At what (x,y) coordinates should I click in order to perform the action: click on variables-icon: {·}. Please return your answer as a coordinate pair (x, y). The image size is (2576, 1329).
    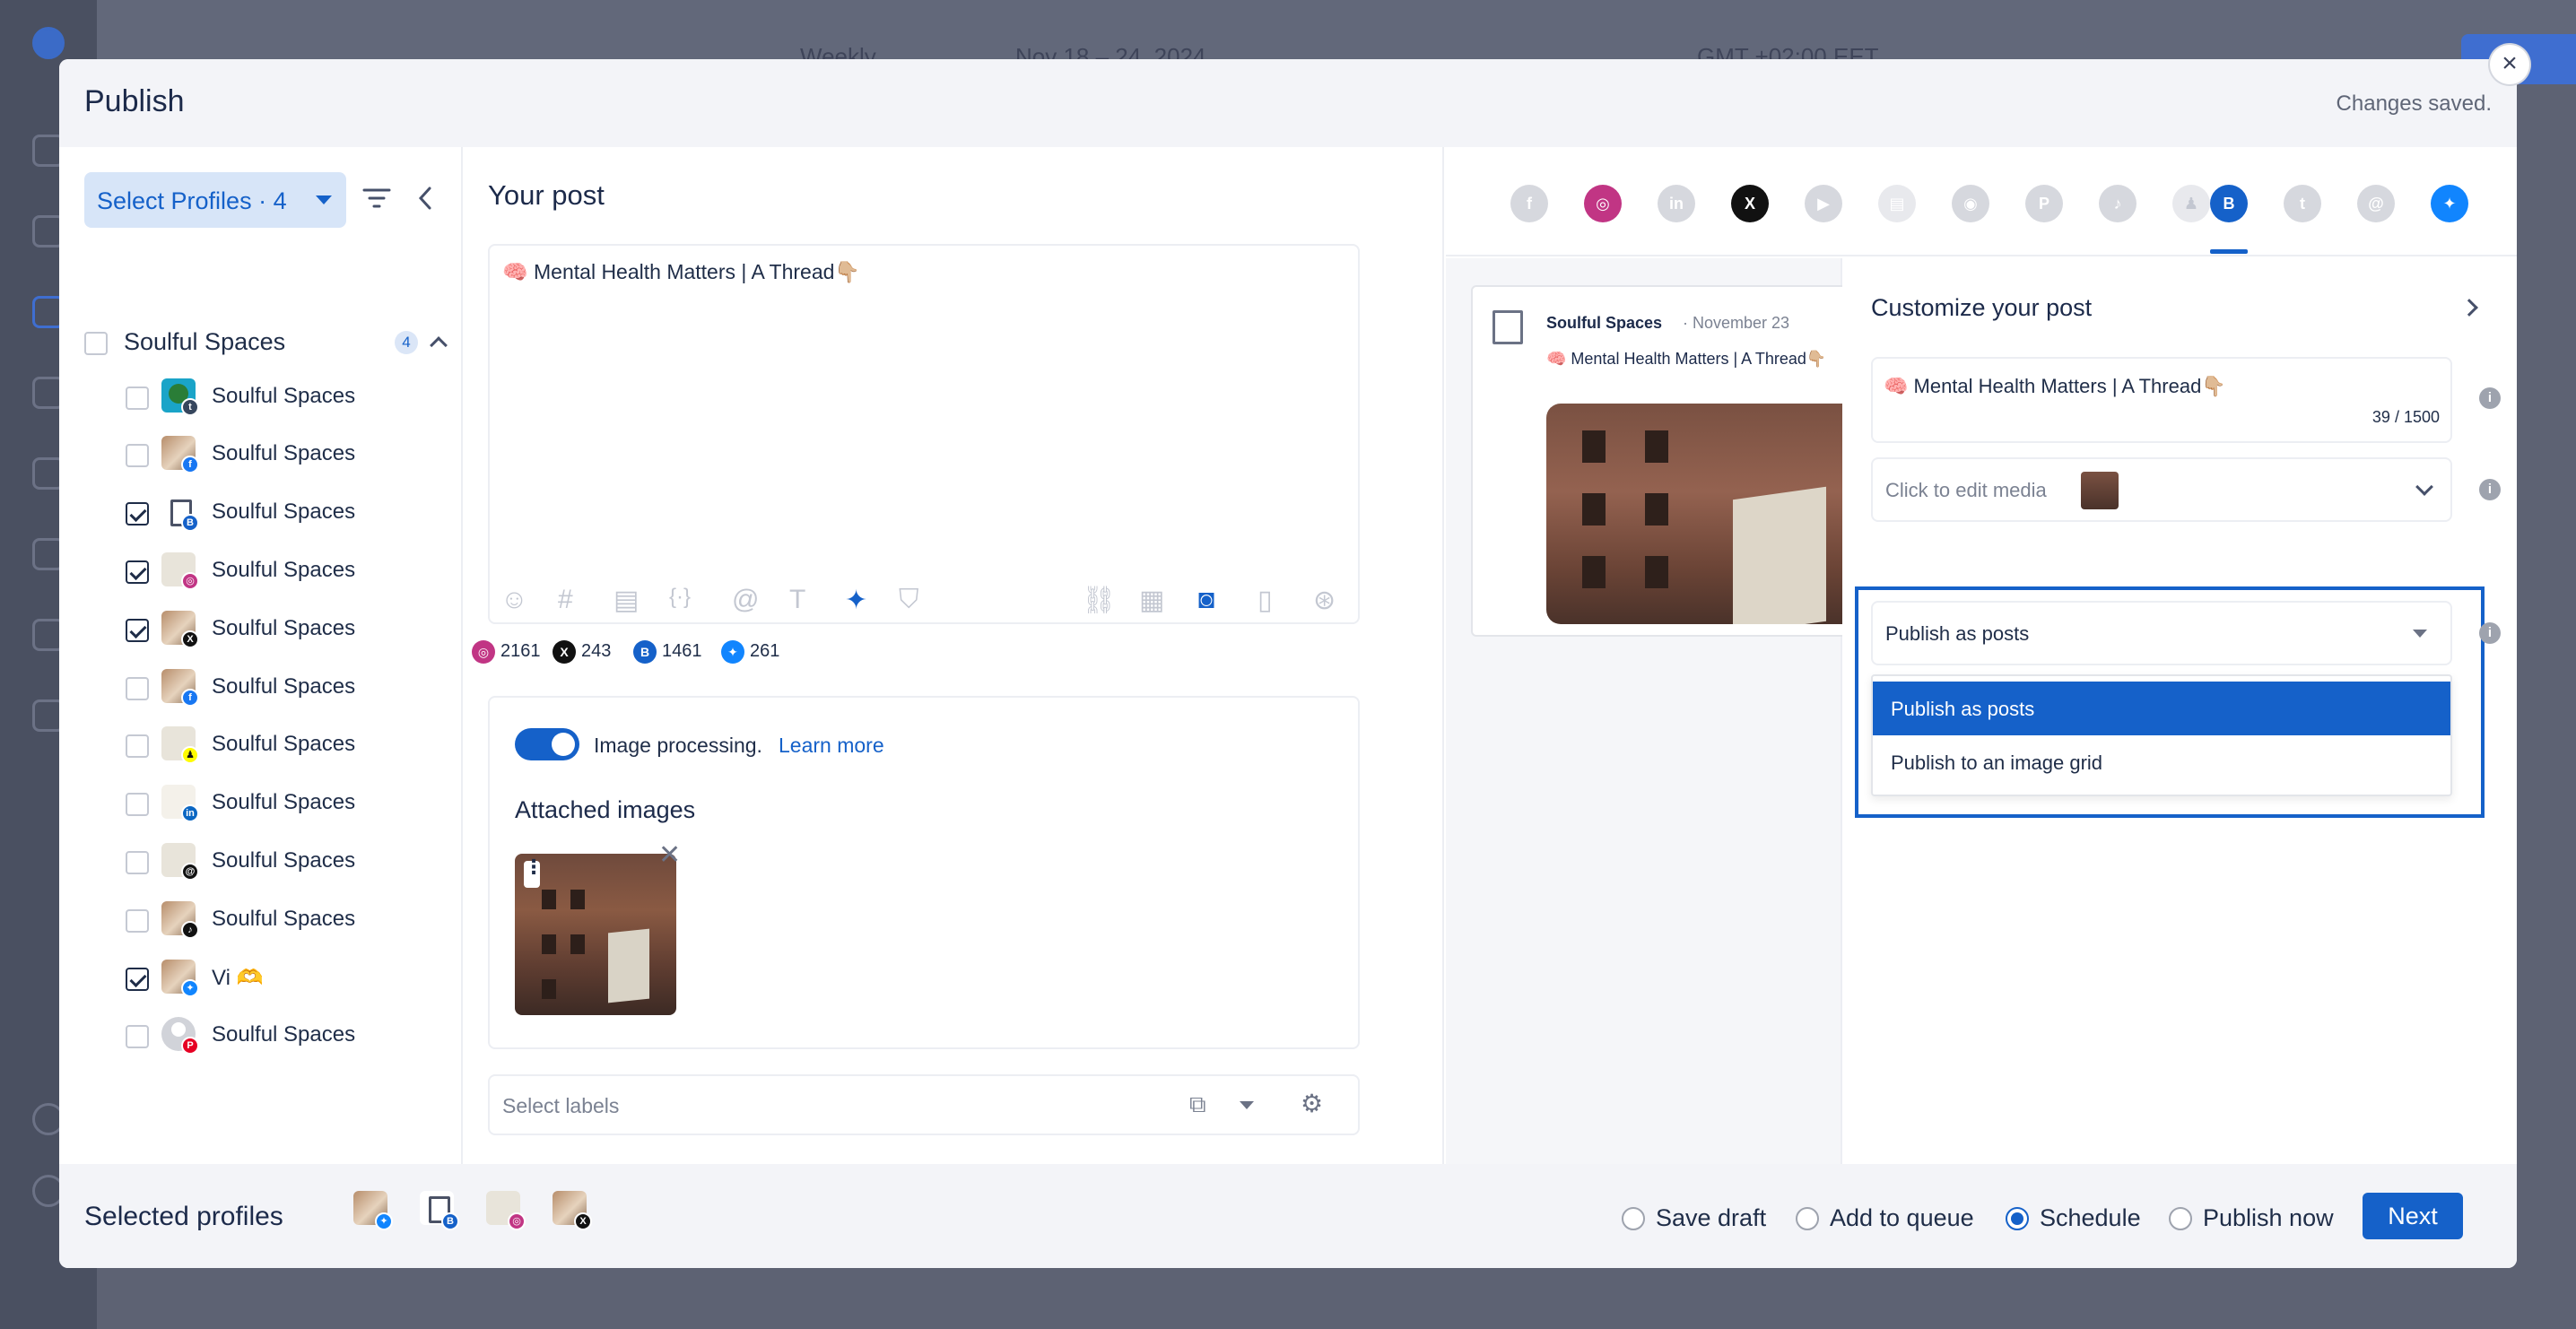
    Looking at the image, I should click on (680, 597).